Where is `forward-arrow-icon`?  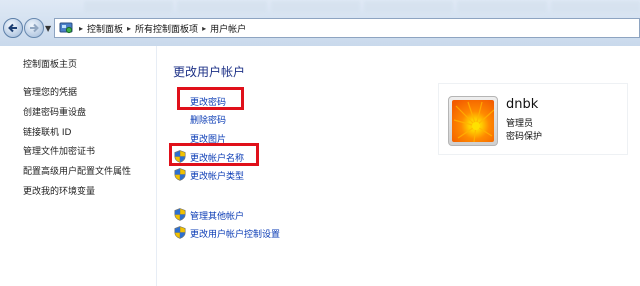 forward-arrow-icon is located at coordinates (34, 28).